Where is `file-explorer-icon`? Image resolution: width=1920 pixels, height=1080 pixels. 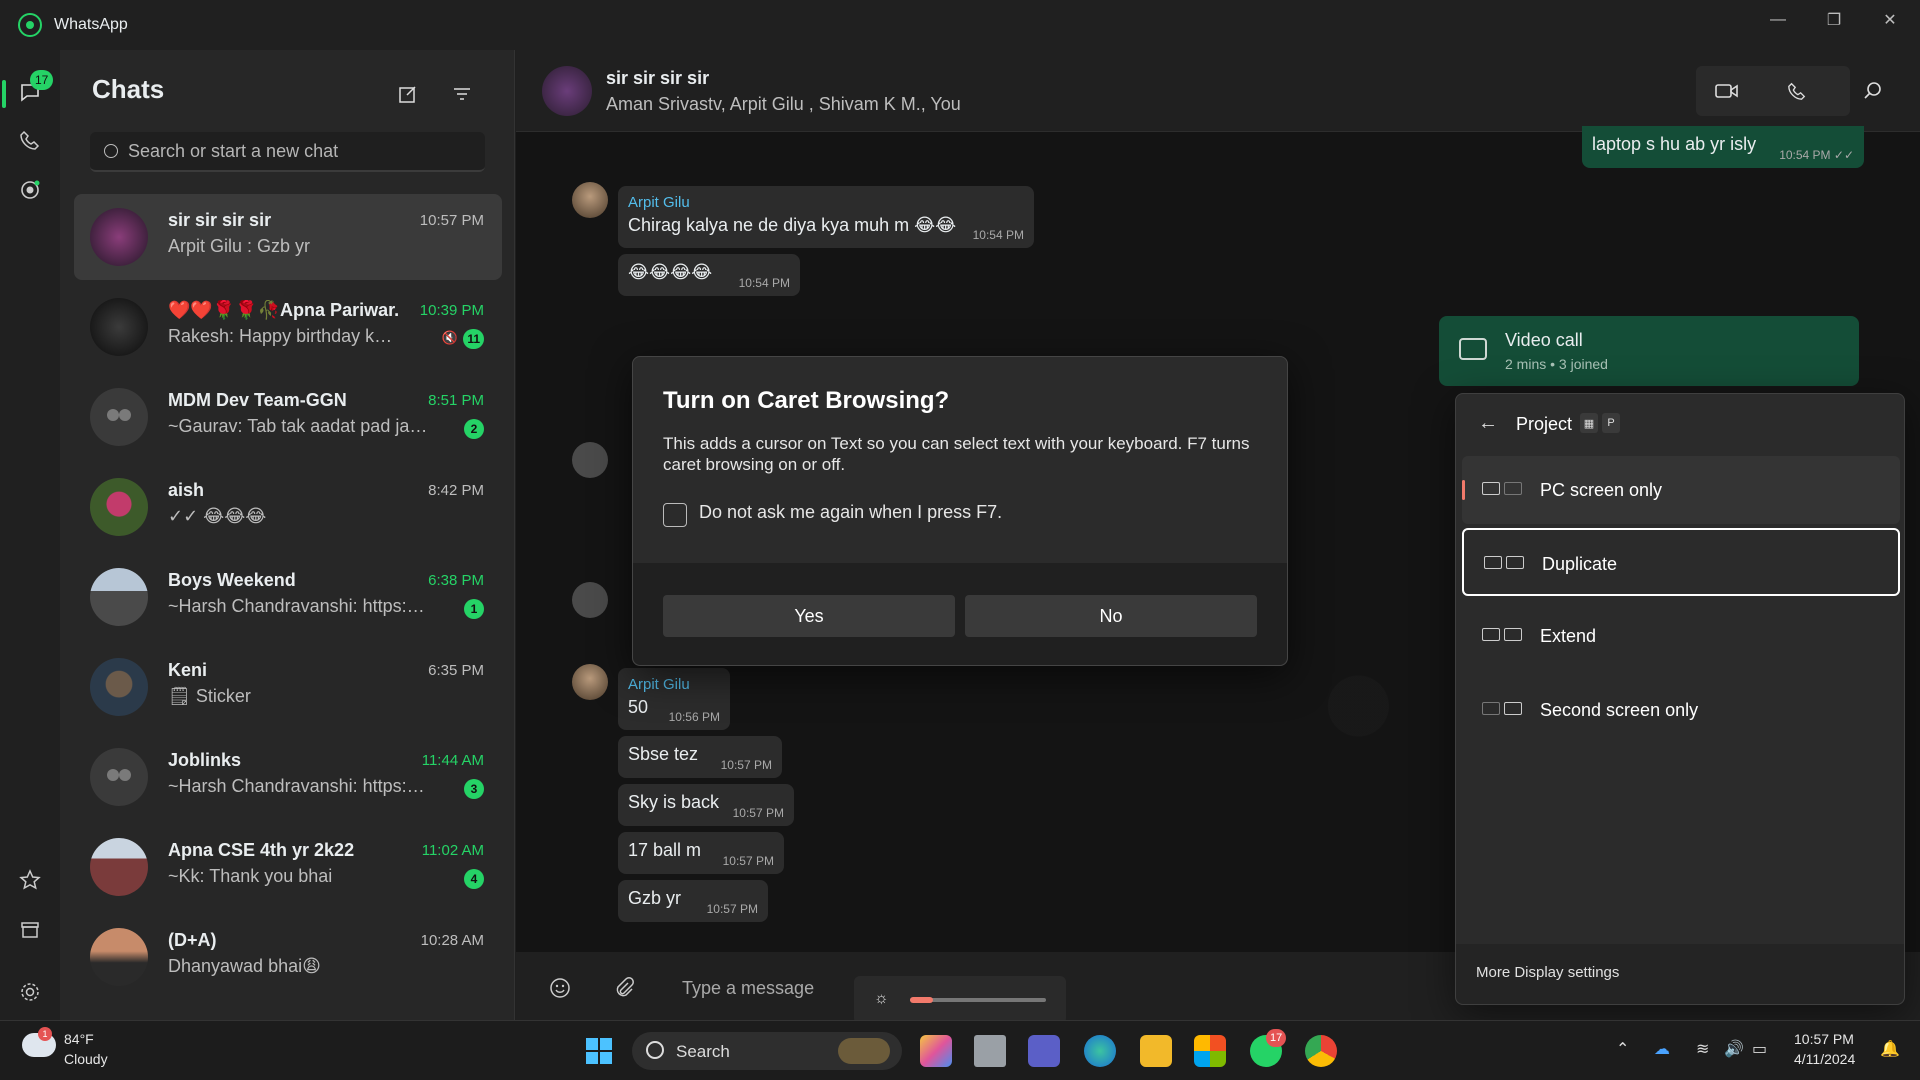
file-explorer-icon is located at coordinates (1156, 1051).